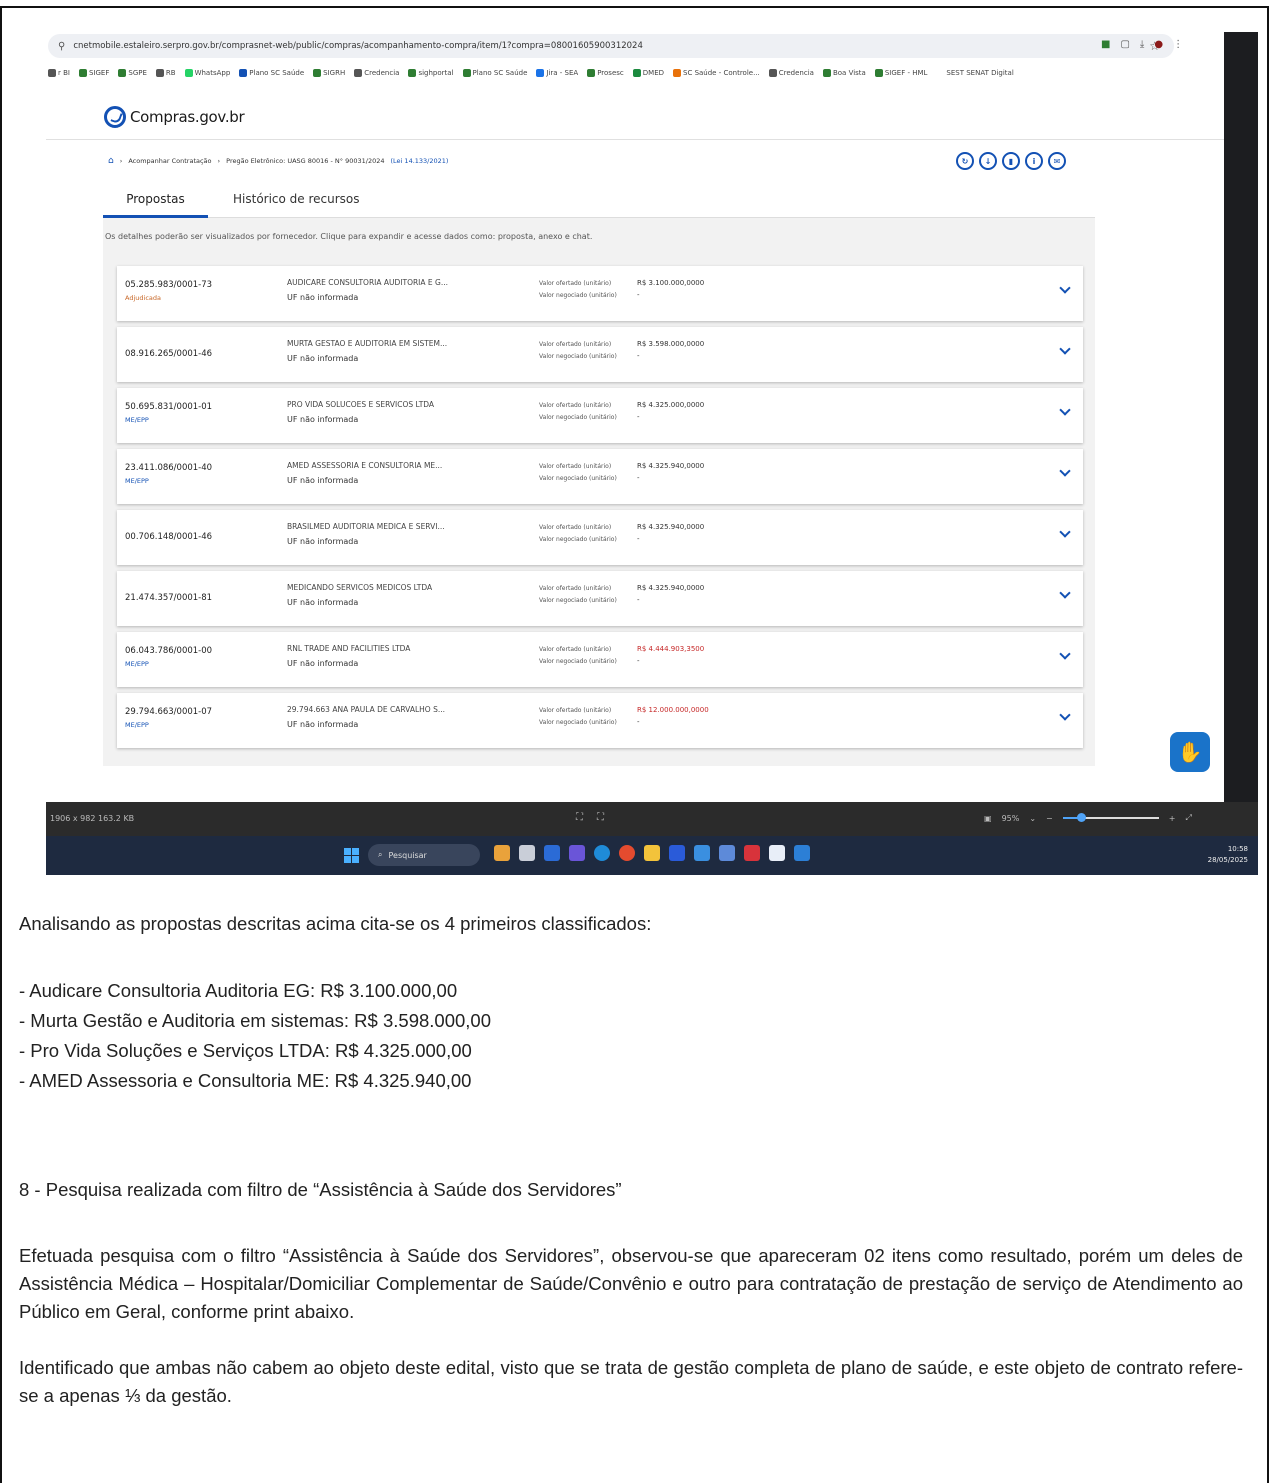 This screenshot has width=1269, height=1483. I want to click on bookmark-item: DMED, so click(648, 73).